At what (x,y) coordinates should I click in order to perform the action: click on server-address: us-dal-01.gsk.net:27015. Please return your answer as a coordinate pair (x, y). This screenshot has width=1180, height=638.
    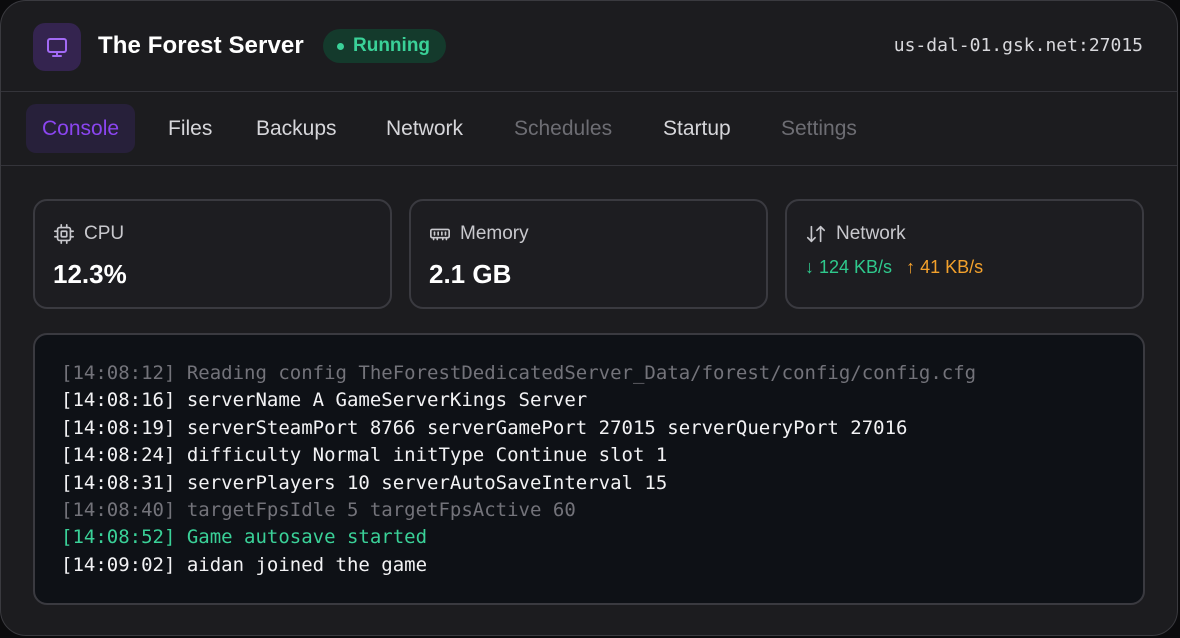
    Looking at the image, I should click on (1018, 45).